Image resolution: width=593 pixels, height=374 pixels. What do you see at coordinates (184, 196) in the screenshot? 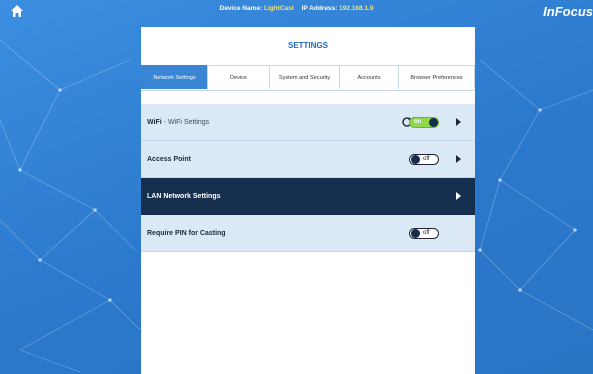
I see `lan-network-settings-label: LAN Network Settings` at bounding box center [184, 196].